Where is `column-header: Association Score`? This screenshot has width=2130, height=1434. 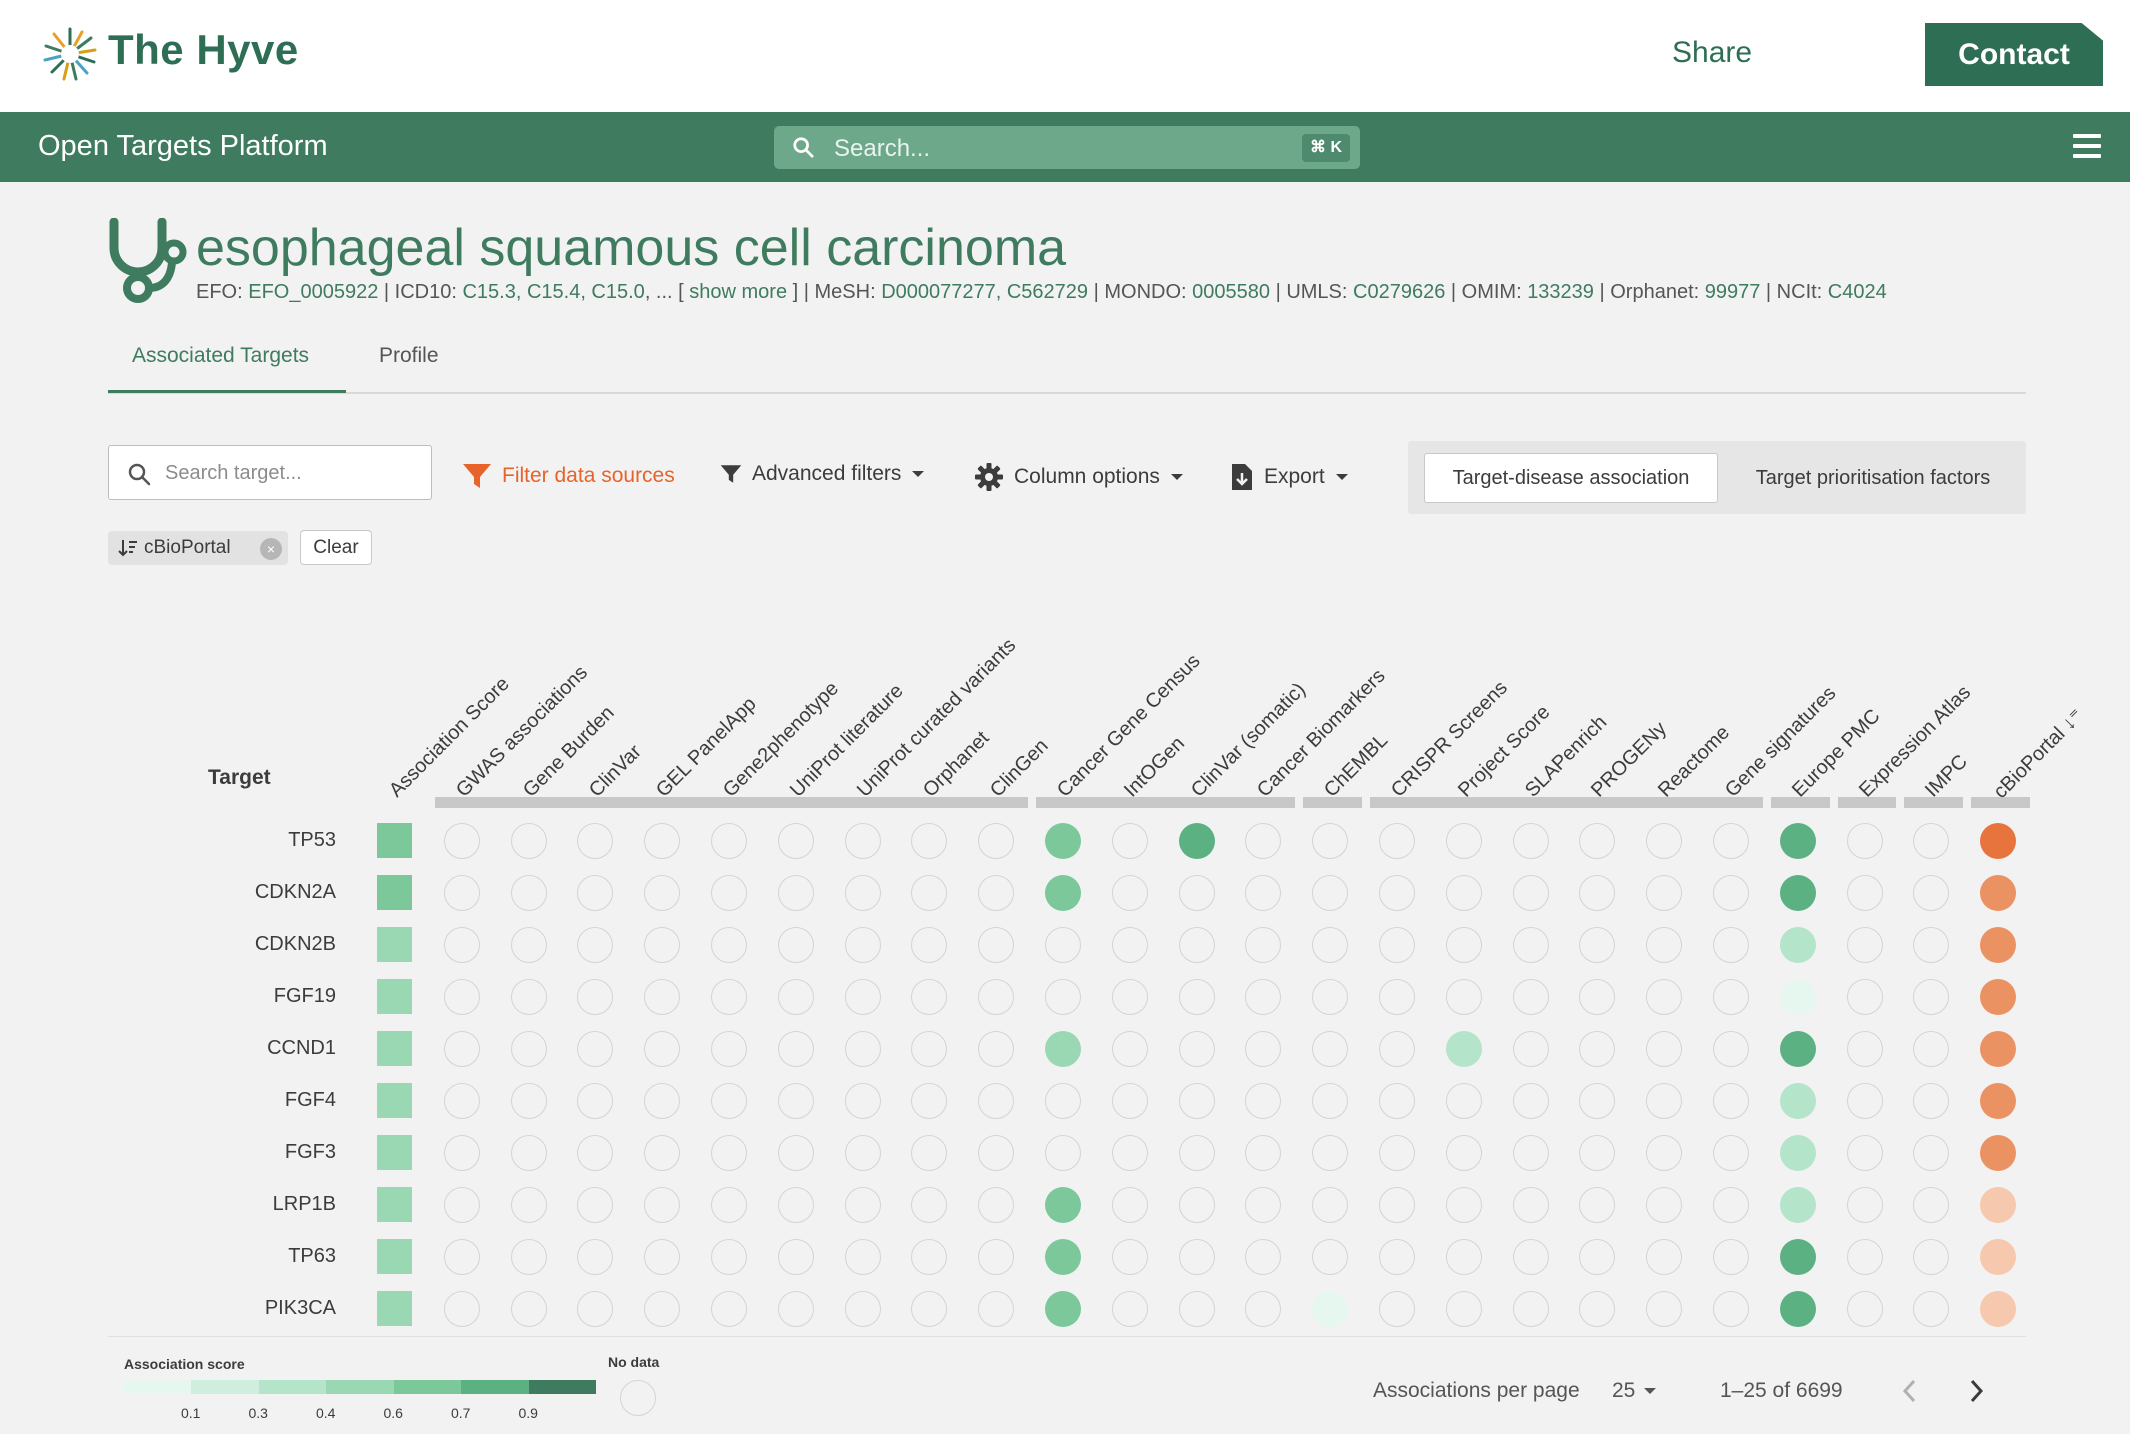 column-header: Association Score is located at coordinates (449, 737).